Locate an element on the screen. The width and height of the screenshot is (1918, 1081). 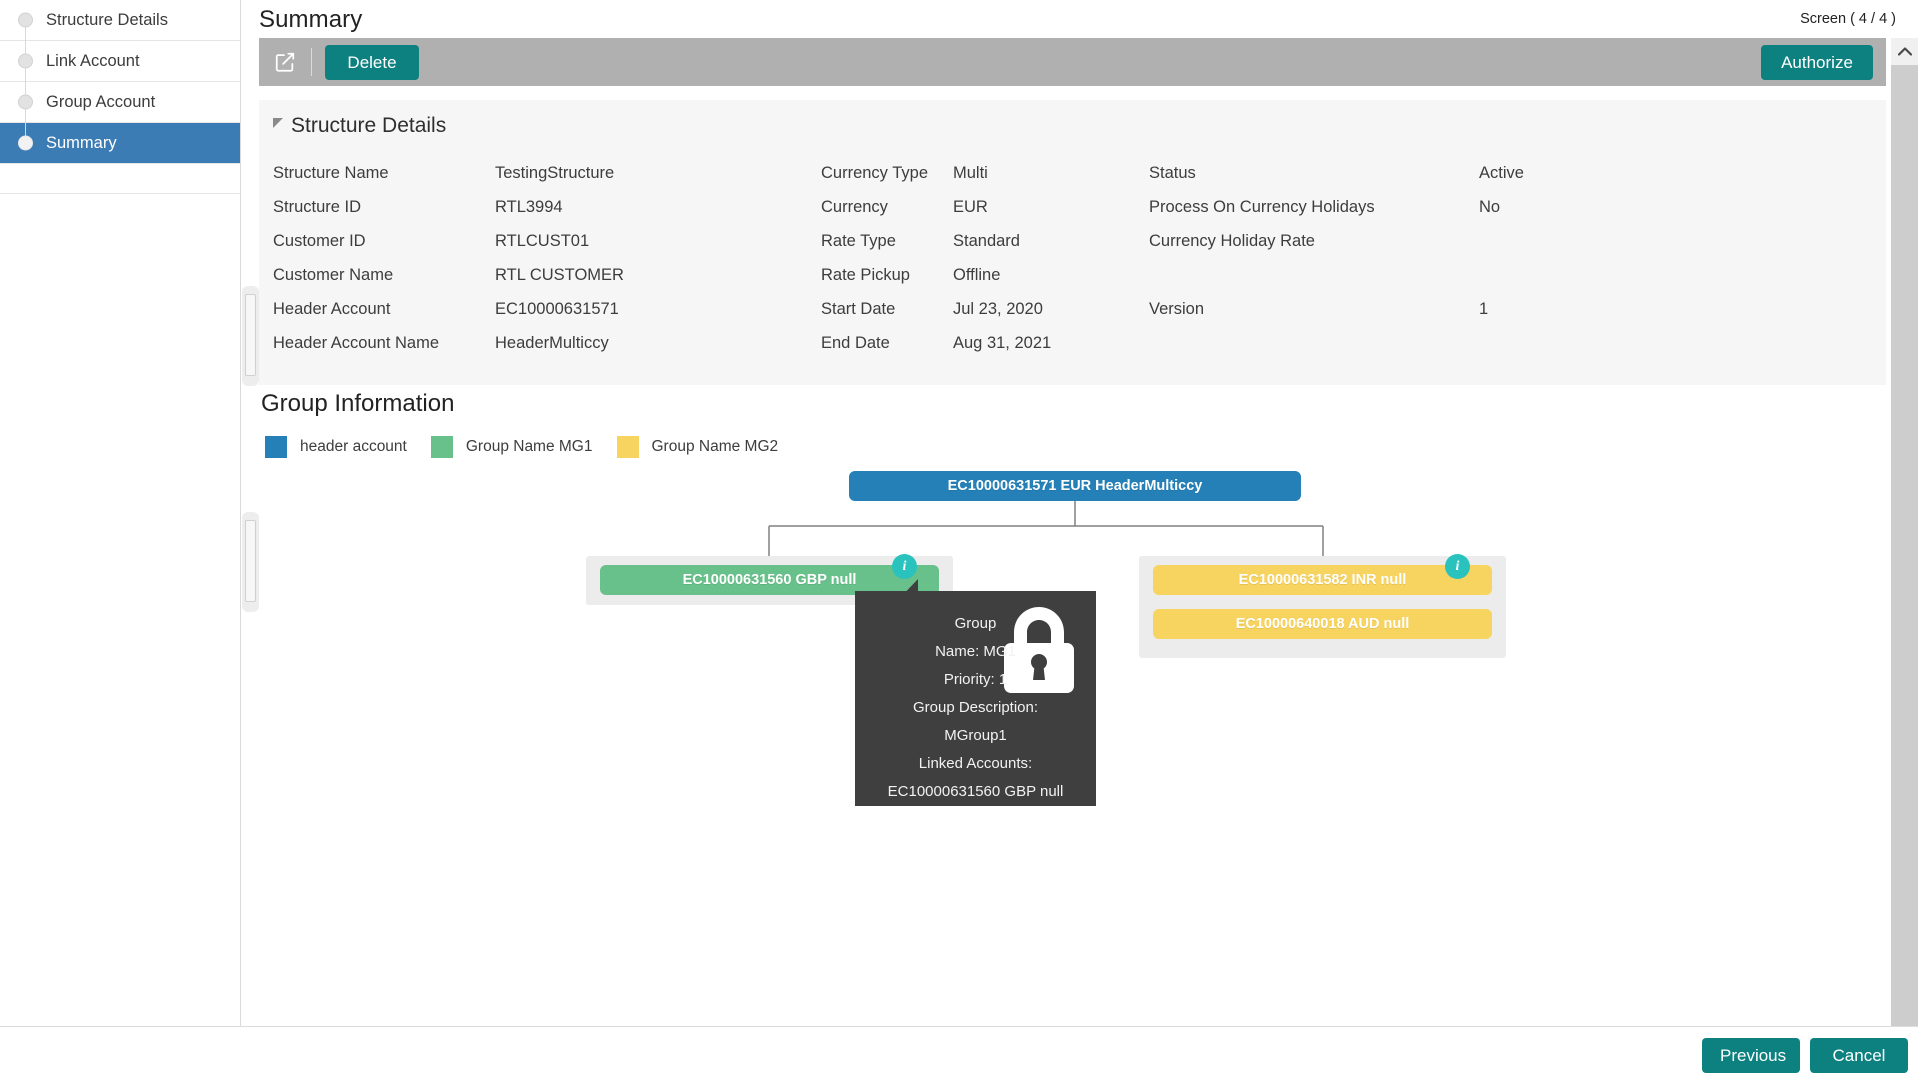
field-label: Header Account is located at coordinates (332, 308).